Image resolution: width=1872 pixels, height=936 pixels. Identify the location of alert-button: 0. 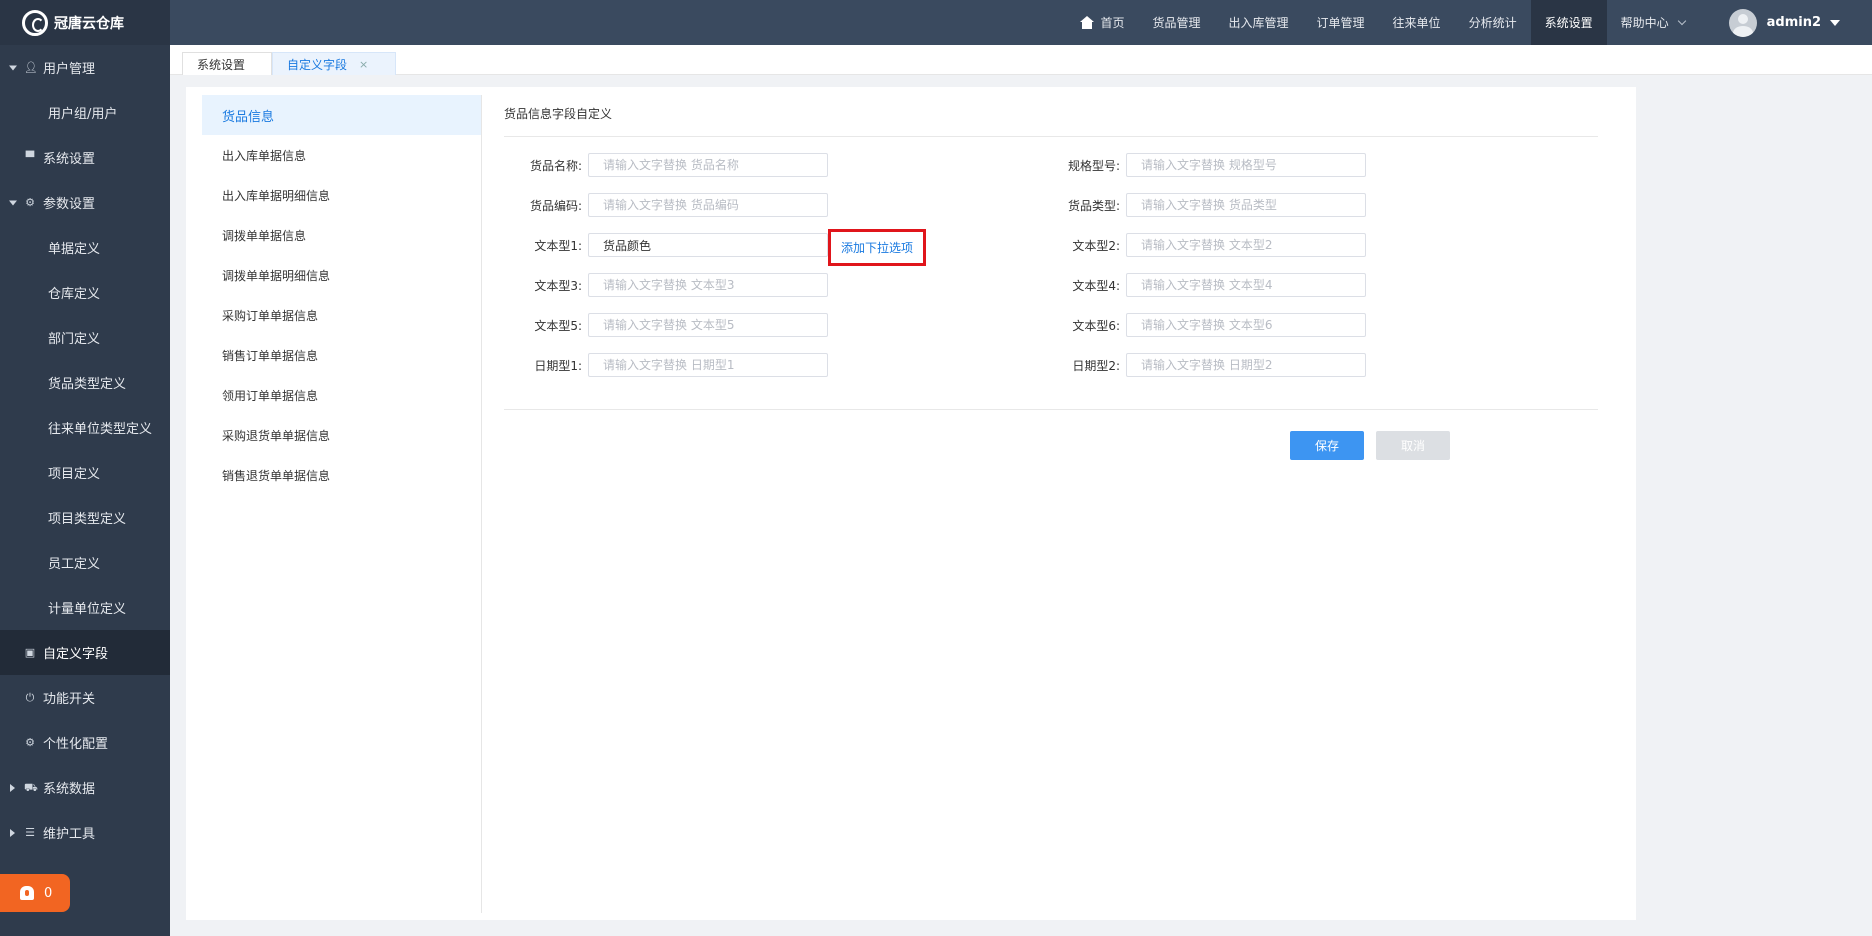
(35, 893).